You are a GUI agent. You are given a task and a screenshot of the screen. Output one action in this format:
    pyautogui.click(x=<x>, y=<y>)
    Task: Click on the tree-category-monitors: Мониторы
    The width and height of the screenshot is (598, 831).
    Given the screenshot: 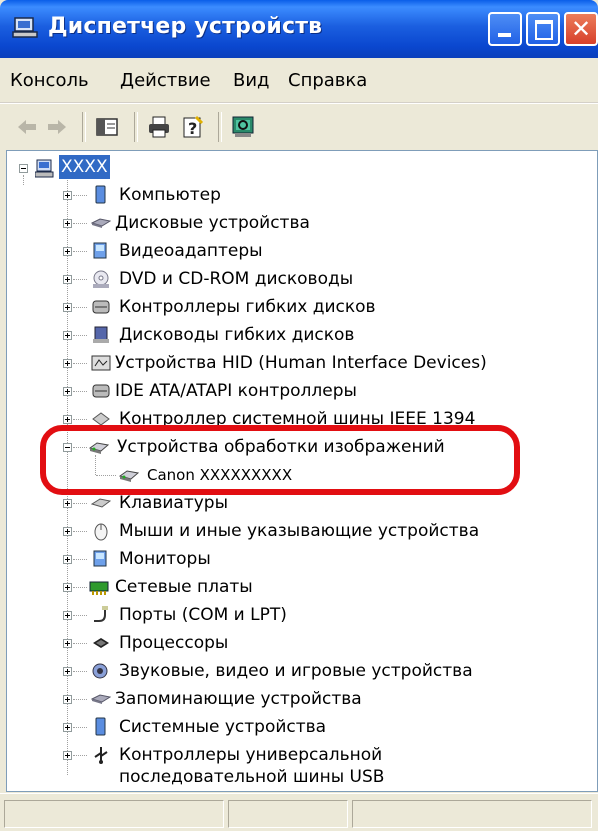 What is the action you would take?
    pyautogui.click(x=287, y=559)
    